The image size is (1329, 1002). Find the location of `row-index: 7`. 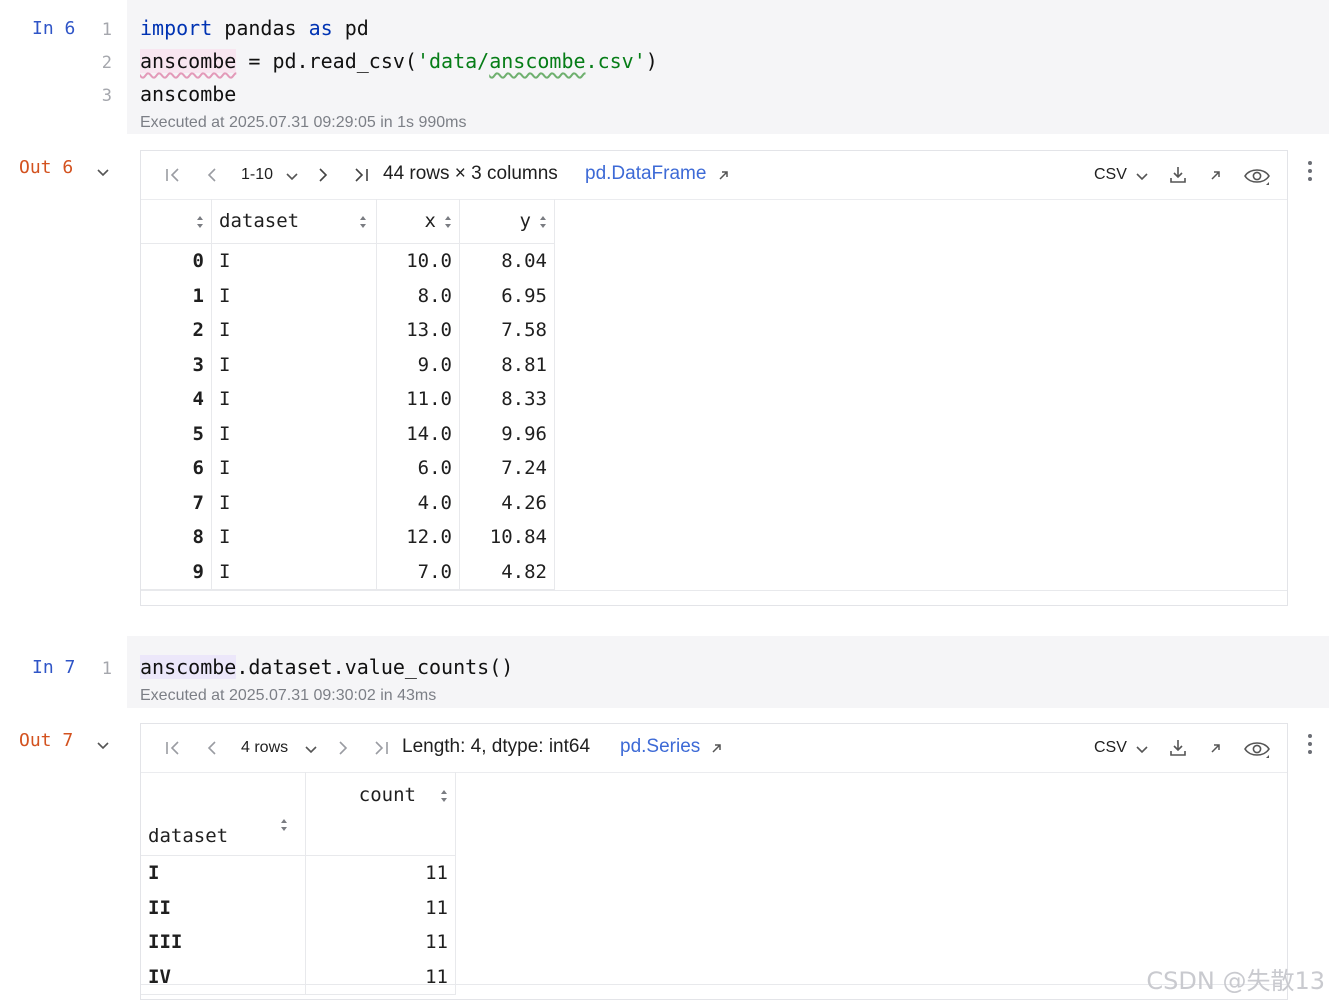

row-index: 7 is located at coordinates (176, 502).